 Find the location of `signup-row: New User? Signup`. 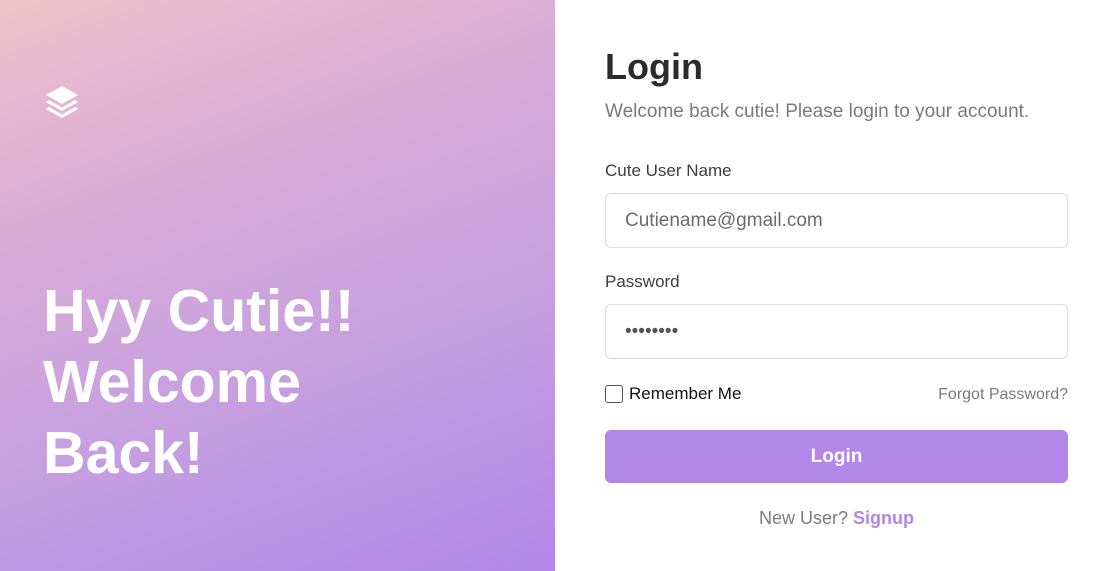

signup-row: New User? Signup is located at coordinates (836, 518).